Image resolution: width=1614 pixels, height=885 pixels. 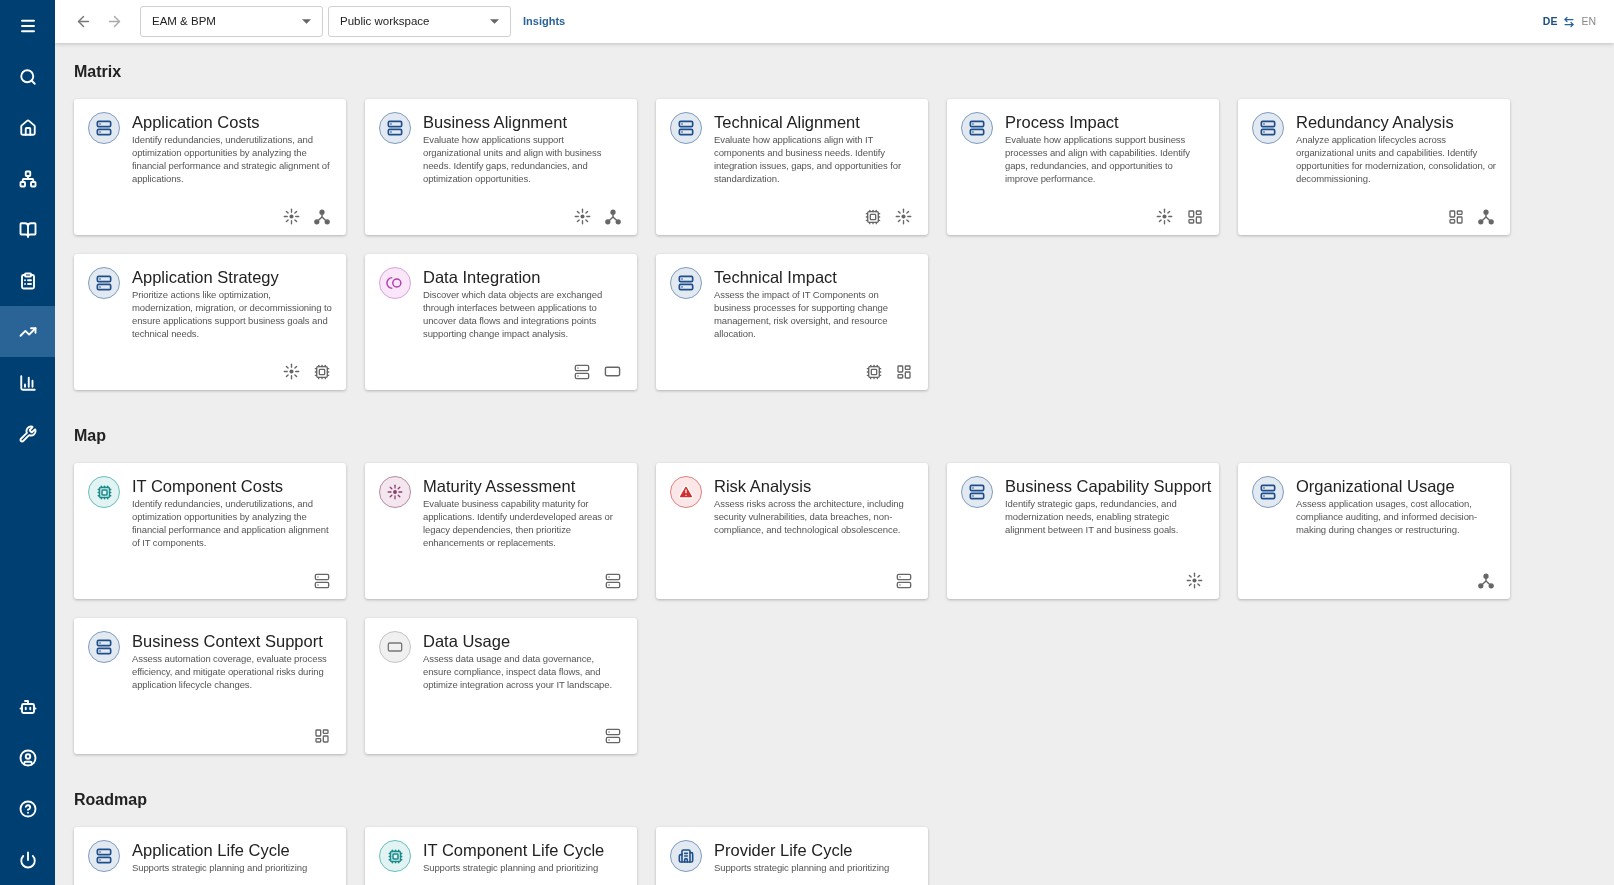 I want to click on insight-card: Technical Alignment Evaluate how applications align with IT components and business needs. Identify integration issues, gaps, and opportunities for standardization., so click(x=792, y=167).